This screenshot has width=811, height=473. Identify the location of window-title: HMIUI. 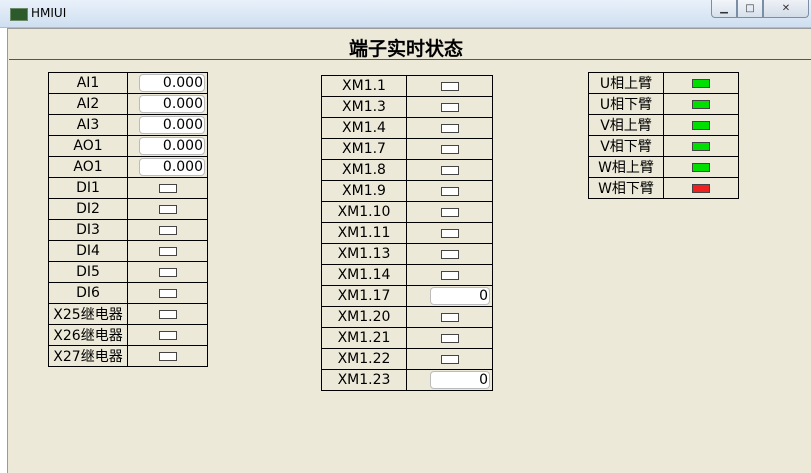
(49, 13).